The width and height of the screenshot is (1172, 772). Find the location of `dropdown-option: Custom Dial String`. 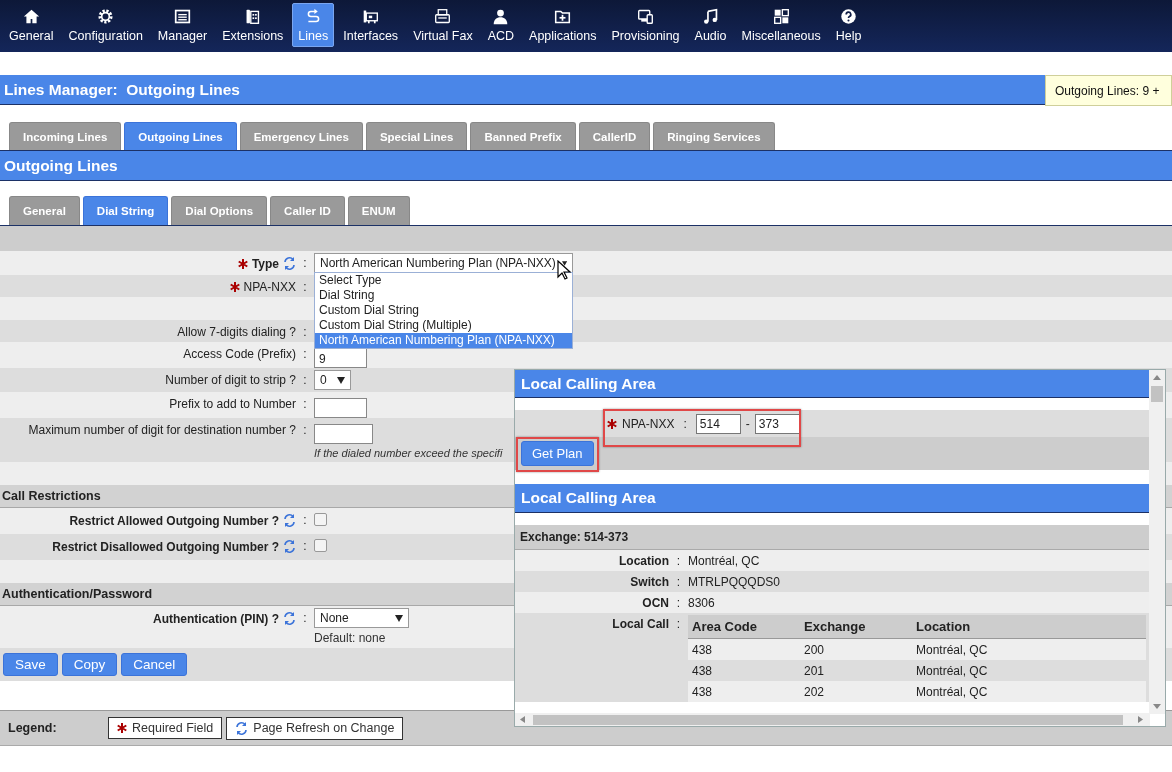

dropdown-option: Custom Dial String is located at coordinates (443, 310).